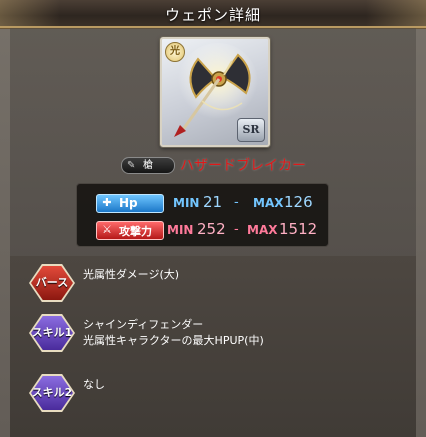  Describe the element at coordinates (213, 202) in the screenshot. I see `hp-min-value: 21` at that location.